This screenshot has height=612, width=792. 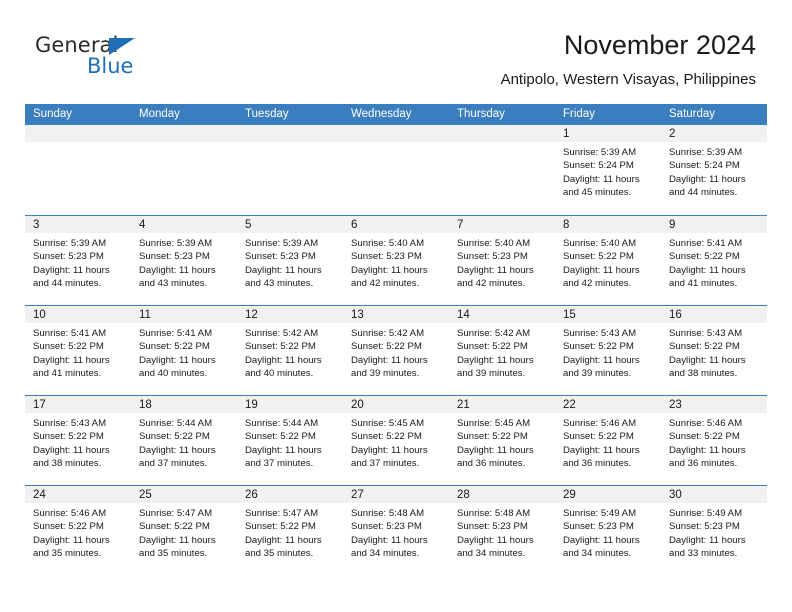 I want to click on sunrise-text: Sunrise: 5:47 AM, so click(x=176, y=513).